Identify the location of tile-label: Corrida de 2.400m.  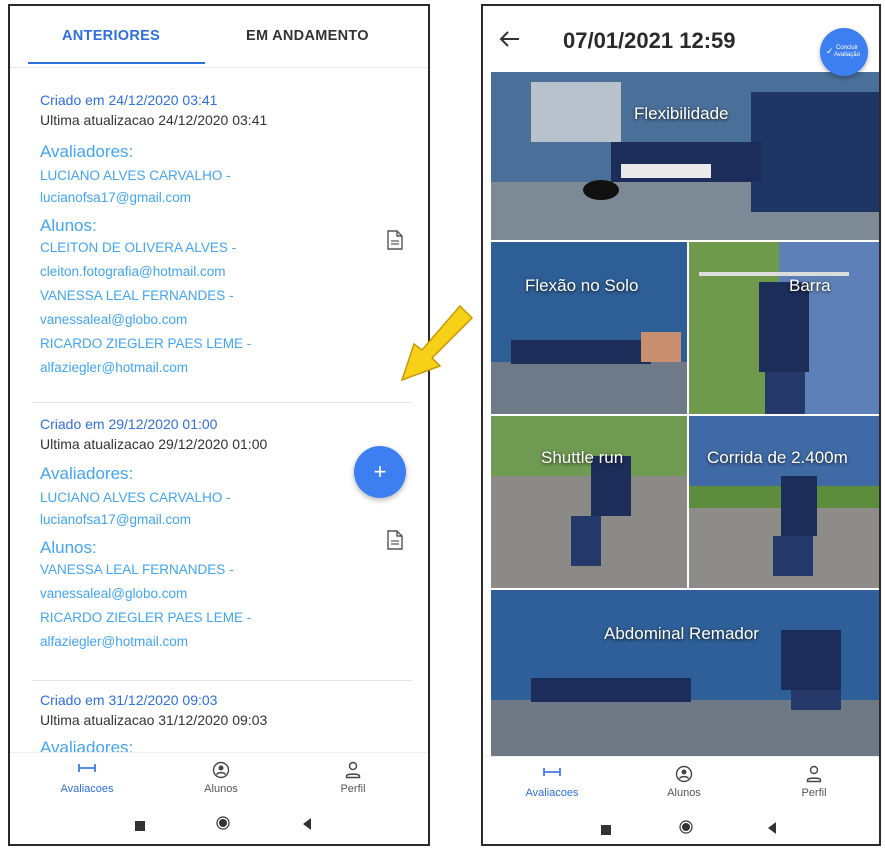
(777, 457).